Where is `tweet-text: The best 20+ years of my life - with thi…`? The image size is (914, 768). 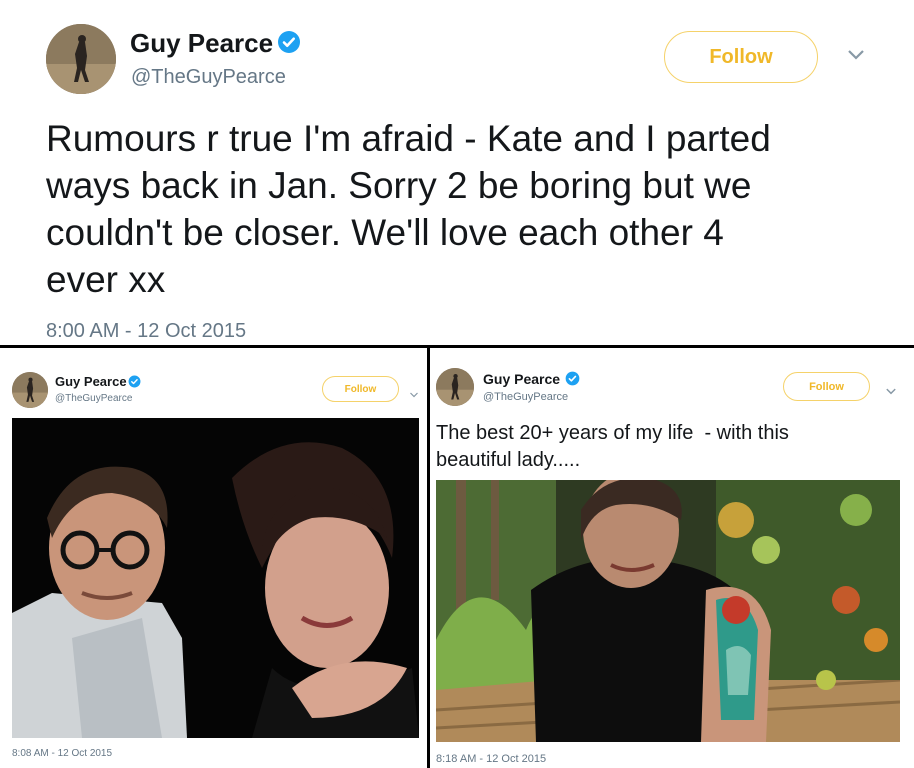 tweet-text: The best 20+ years of my life - with thi… is located at coordinates (612, 446).